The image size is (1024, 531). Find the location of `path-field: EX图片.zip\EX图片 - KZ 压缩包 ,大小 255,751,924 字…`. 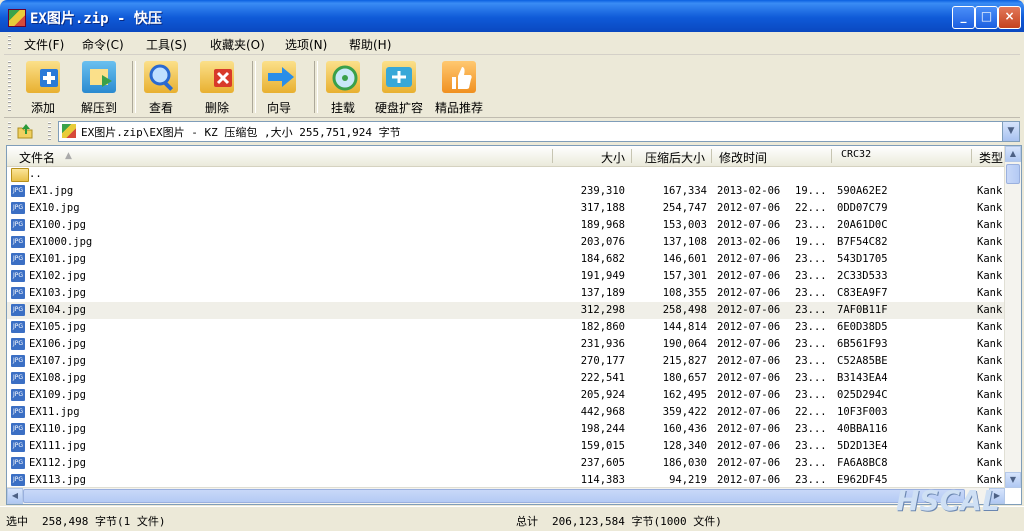

path-field: EX图片.zip\EX图片 - KZ 压缩包 ,大小 255,751,924 字… is located at coordinates (539, 131).